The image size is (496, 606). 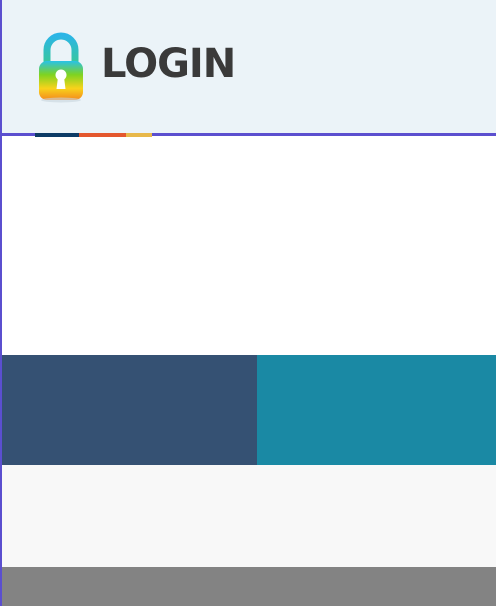 What do you see at coordinates (376, 410) in the screenshot?
I see `right-panel` at bounding box center [376, 410].